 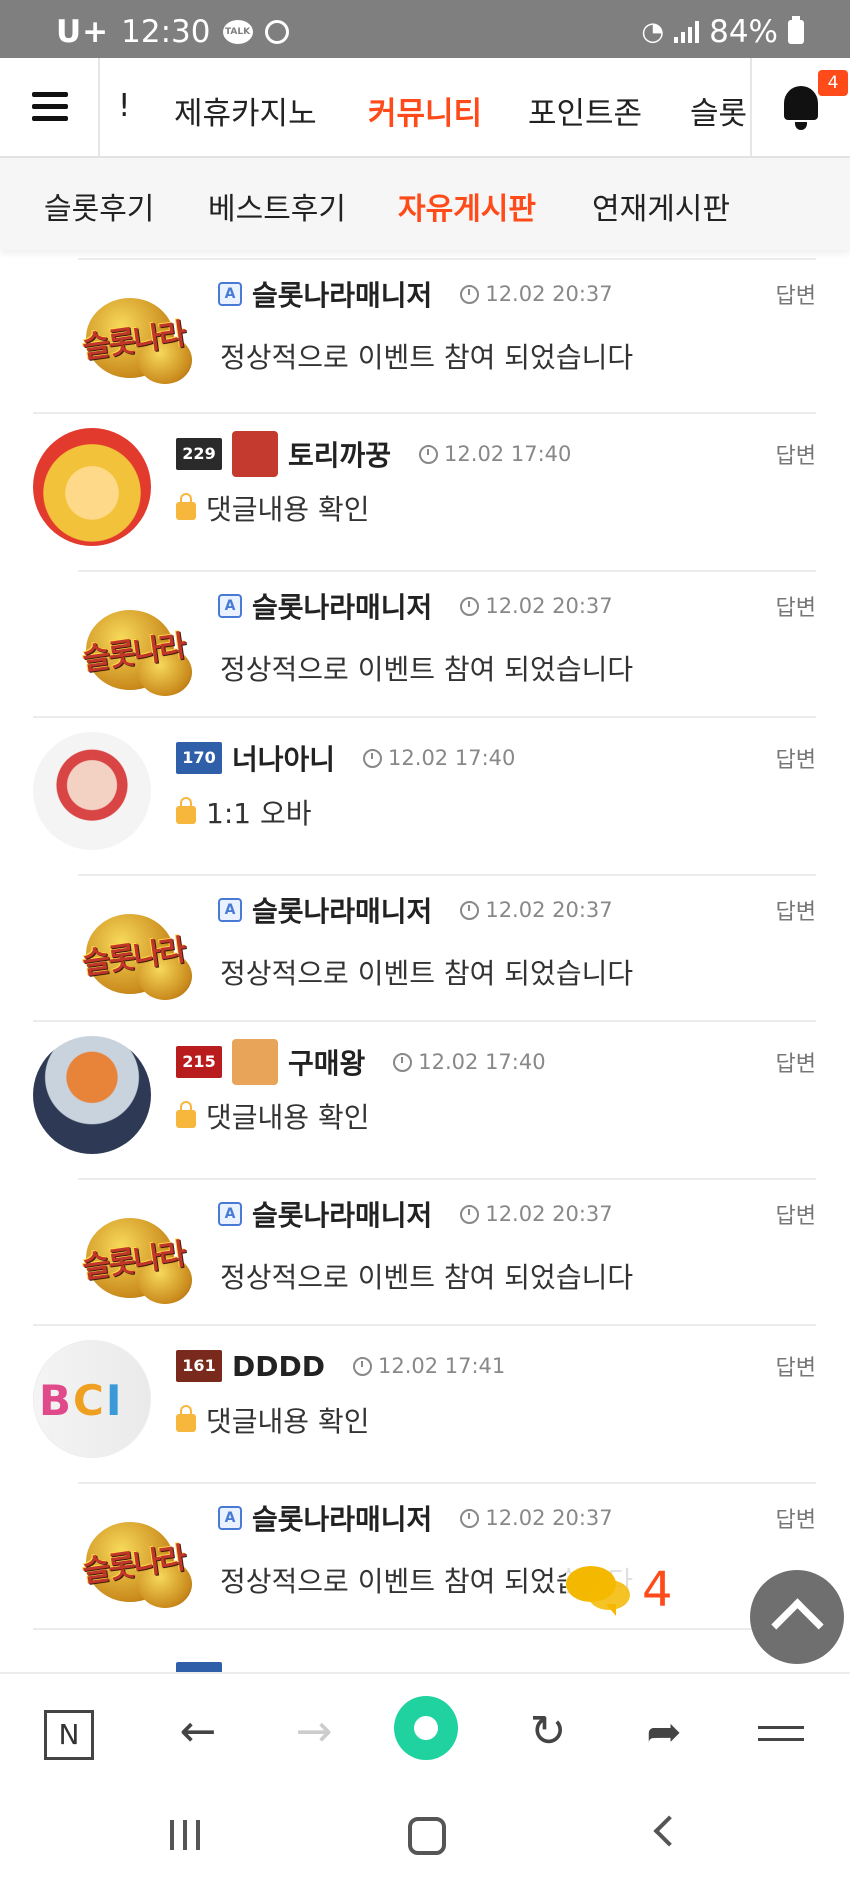 I want to click on nav-tab-partner-casino: 제휴카지노, so click(x=245, y=110).